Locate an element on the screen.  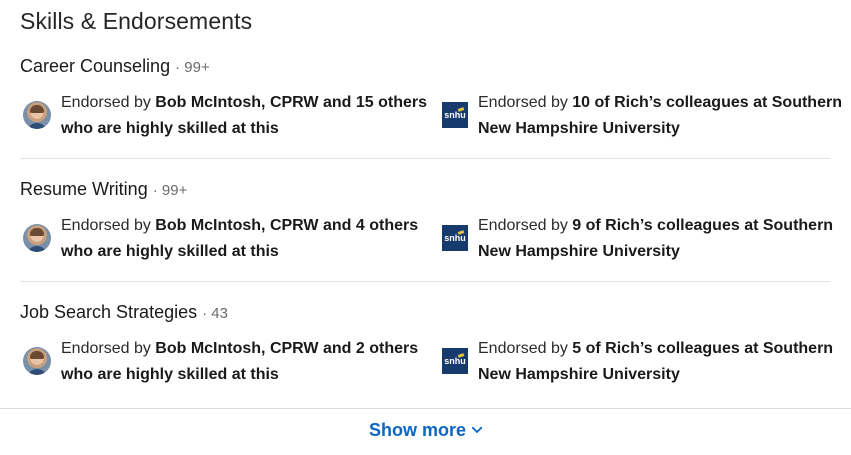
endorser-names: Bob McIntosh, CPRW and 15 others is located at coordinates (291, 102).